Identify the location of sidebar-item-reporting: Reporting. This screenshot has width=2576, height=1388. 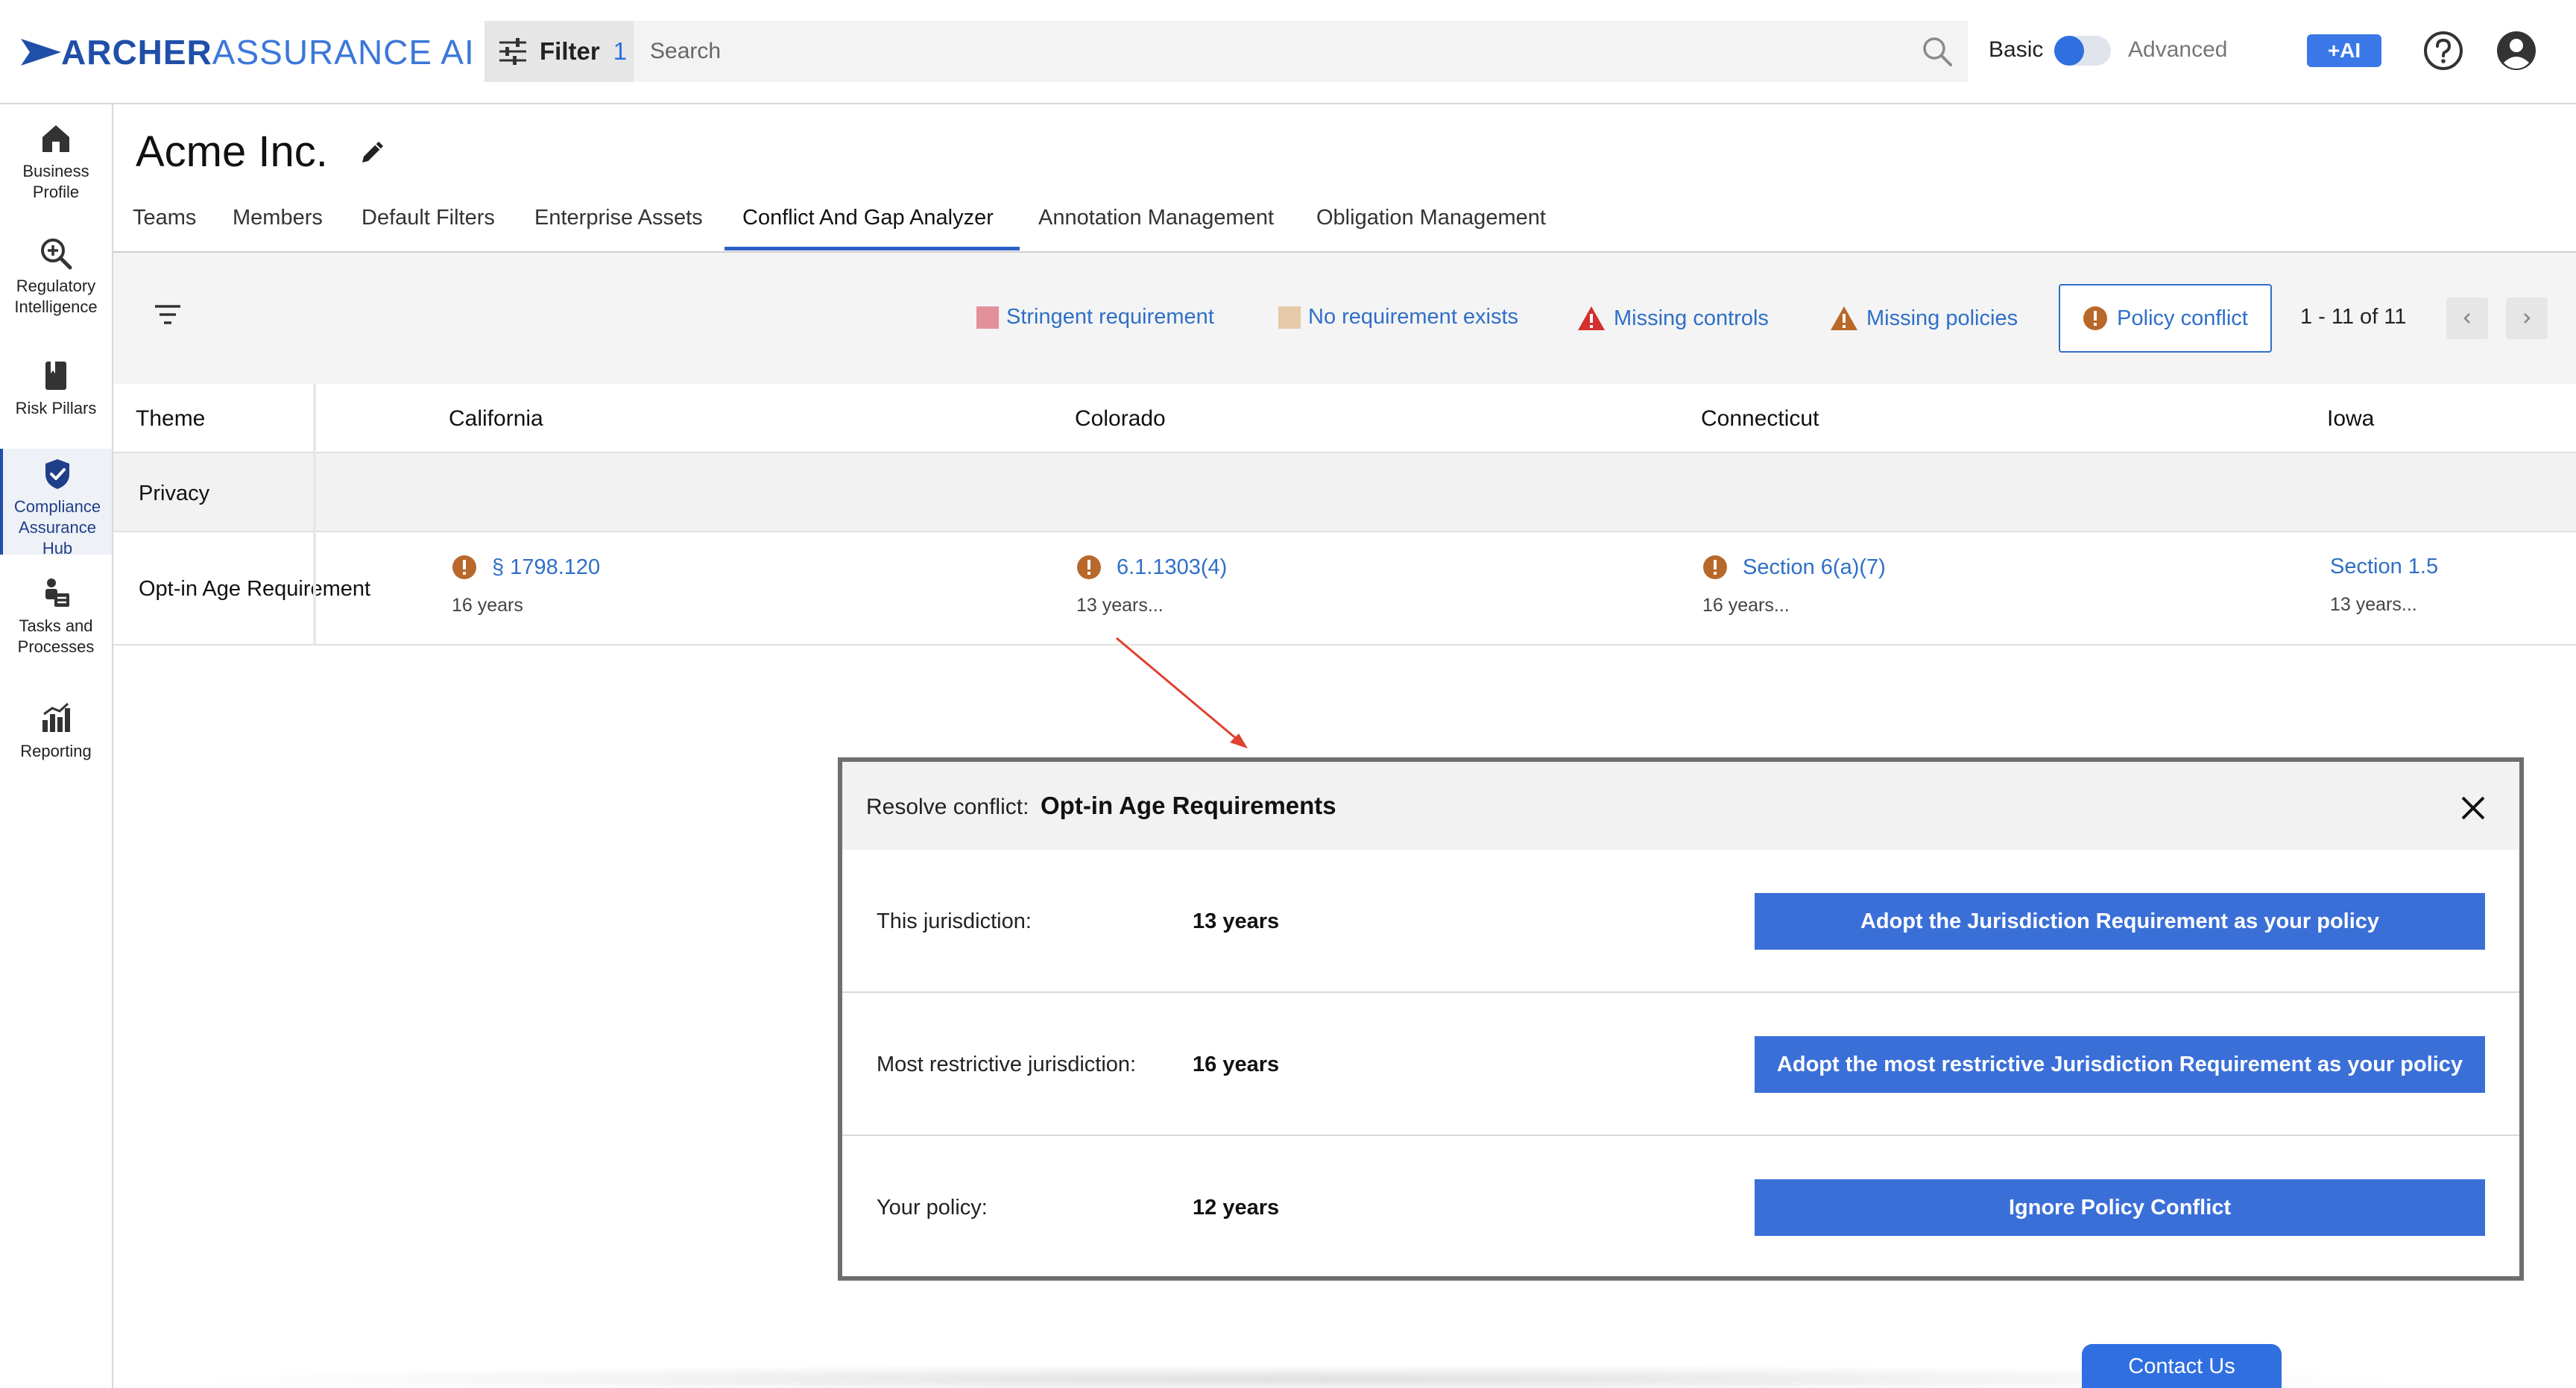
(56, 731).